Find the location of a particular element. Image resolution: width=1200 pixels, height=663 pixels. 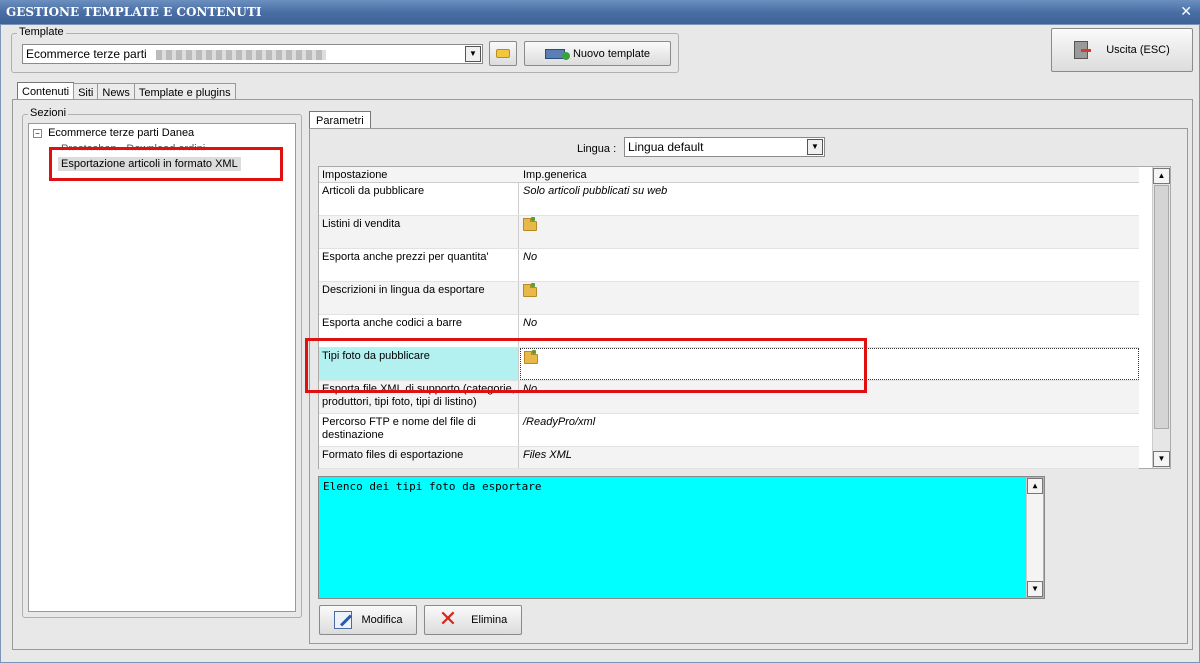

row-label: Formato files di esportazione is located at coordinates (419, 457).